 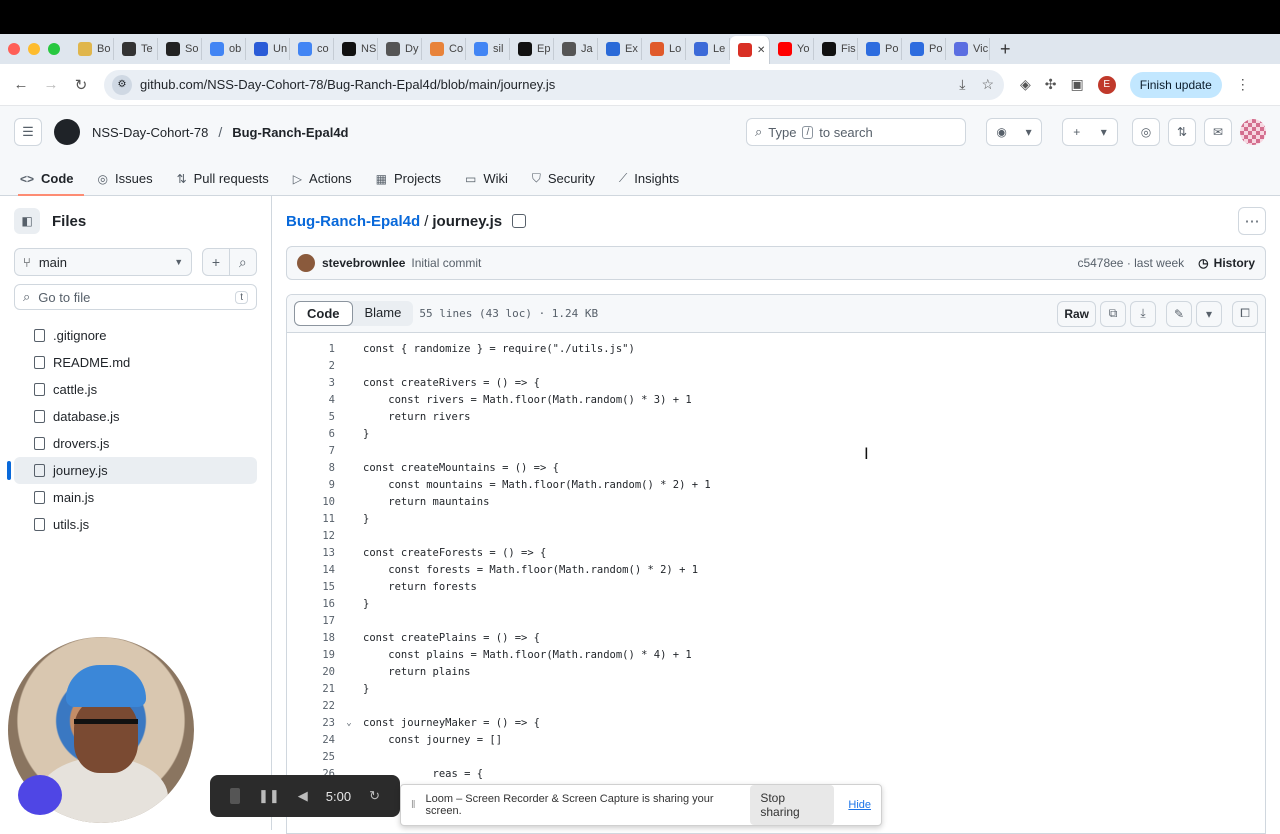 I want to click on new-tab-button: +, so click(x=1005, y=49).